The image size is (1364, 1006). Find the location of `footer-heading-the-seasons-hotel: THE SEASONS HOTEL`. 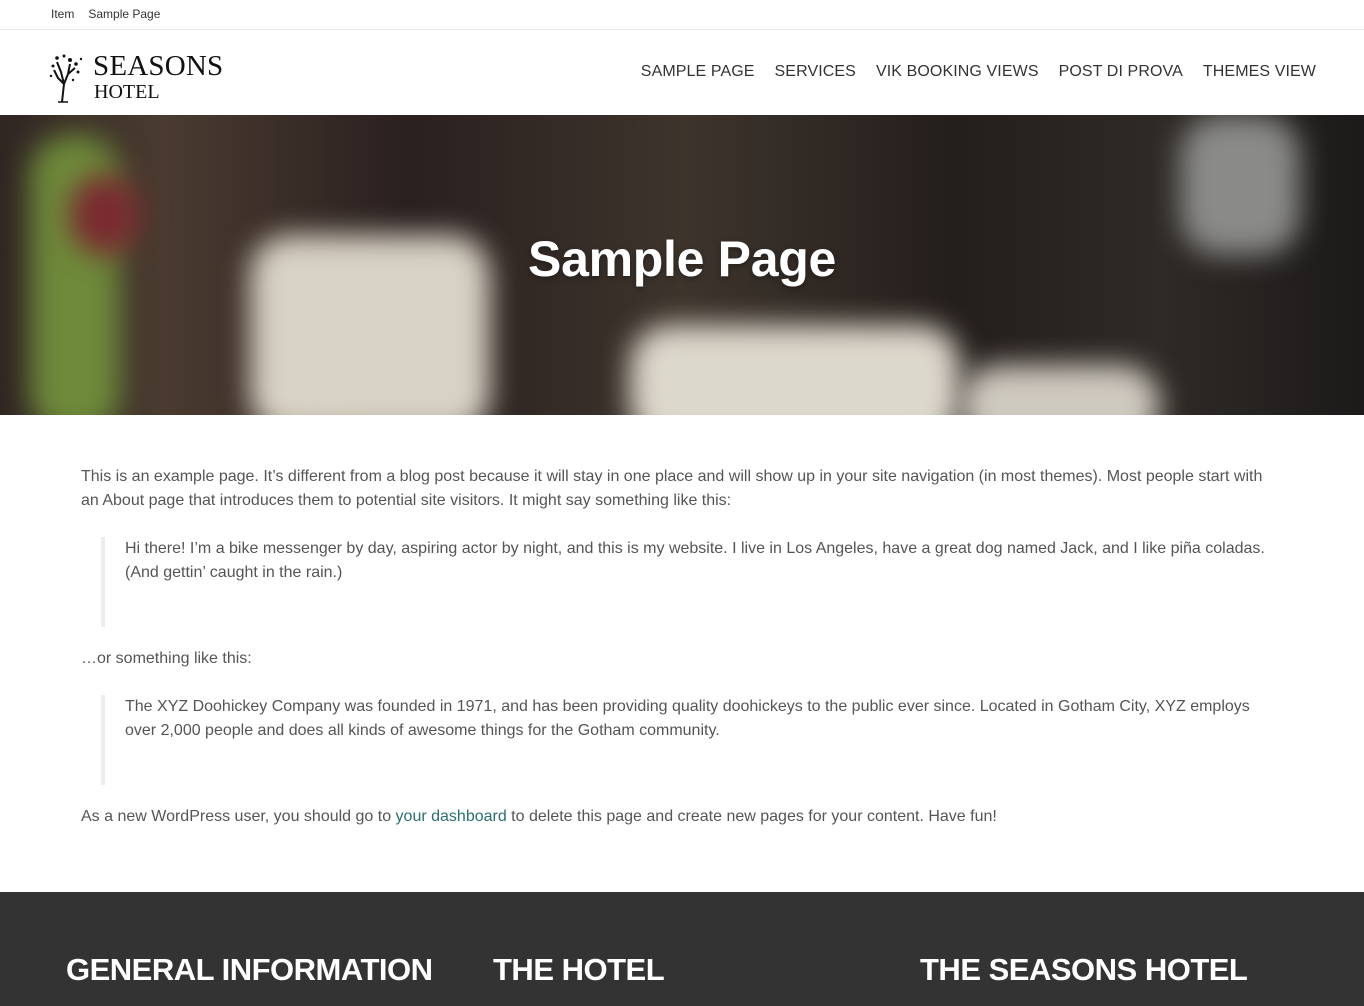

footer-heading-the-seasons-hotel: THE SEASONS HOTEL is located at coordinates (1084, 969).